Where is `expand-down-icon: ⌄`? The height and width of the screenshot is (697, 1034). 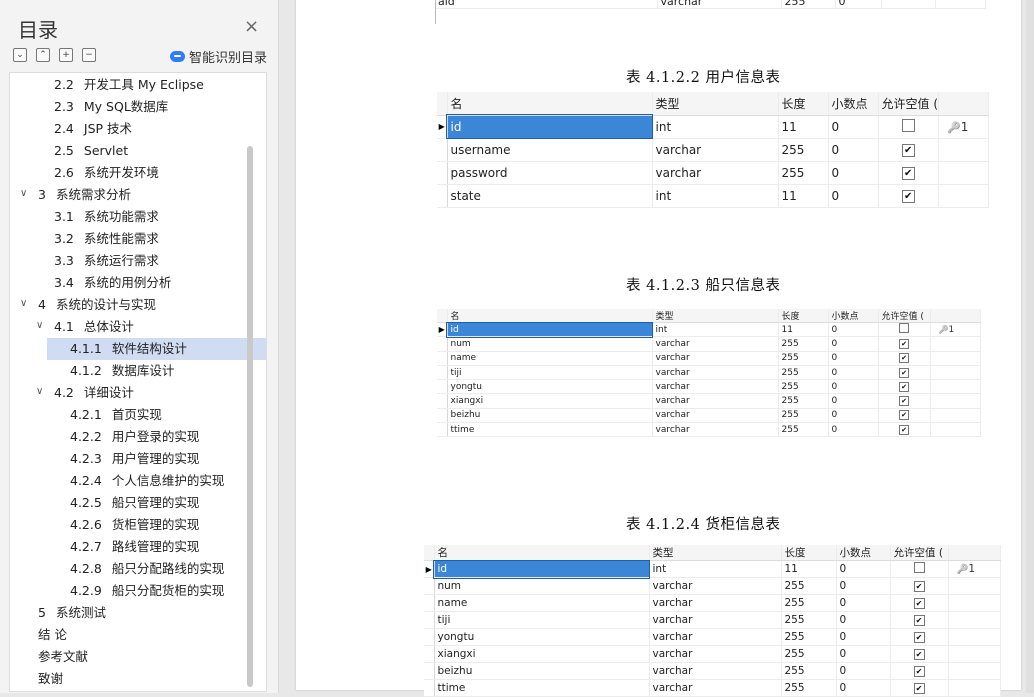
expand-down-icon: ⌄ is located at coordinates (20, 55).